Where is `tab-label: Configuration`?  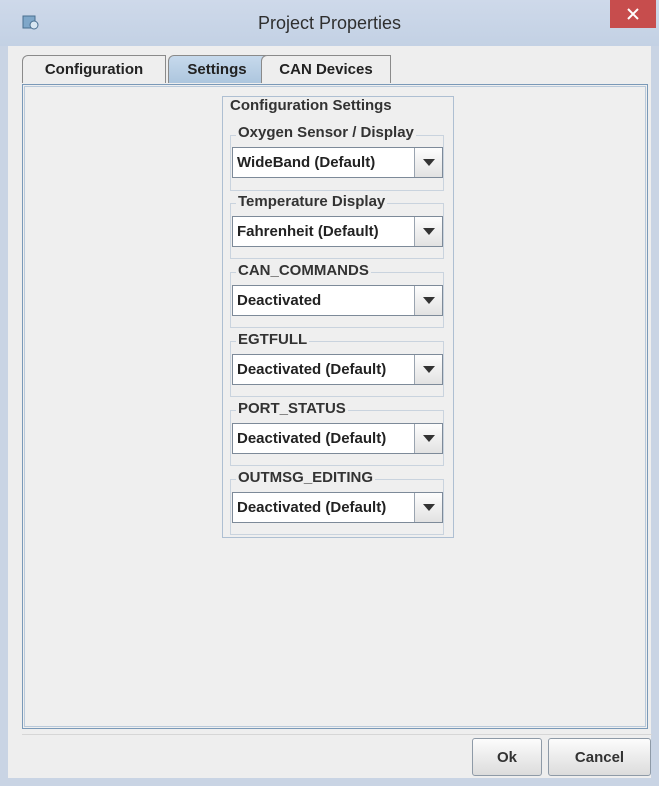 tab-label: Configuration is located at coordinates (94, 69).